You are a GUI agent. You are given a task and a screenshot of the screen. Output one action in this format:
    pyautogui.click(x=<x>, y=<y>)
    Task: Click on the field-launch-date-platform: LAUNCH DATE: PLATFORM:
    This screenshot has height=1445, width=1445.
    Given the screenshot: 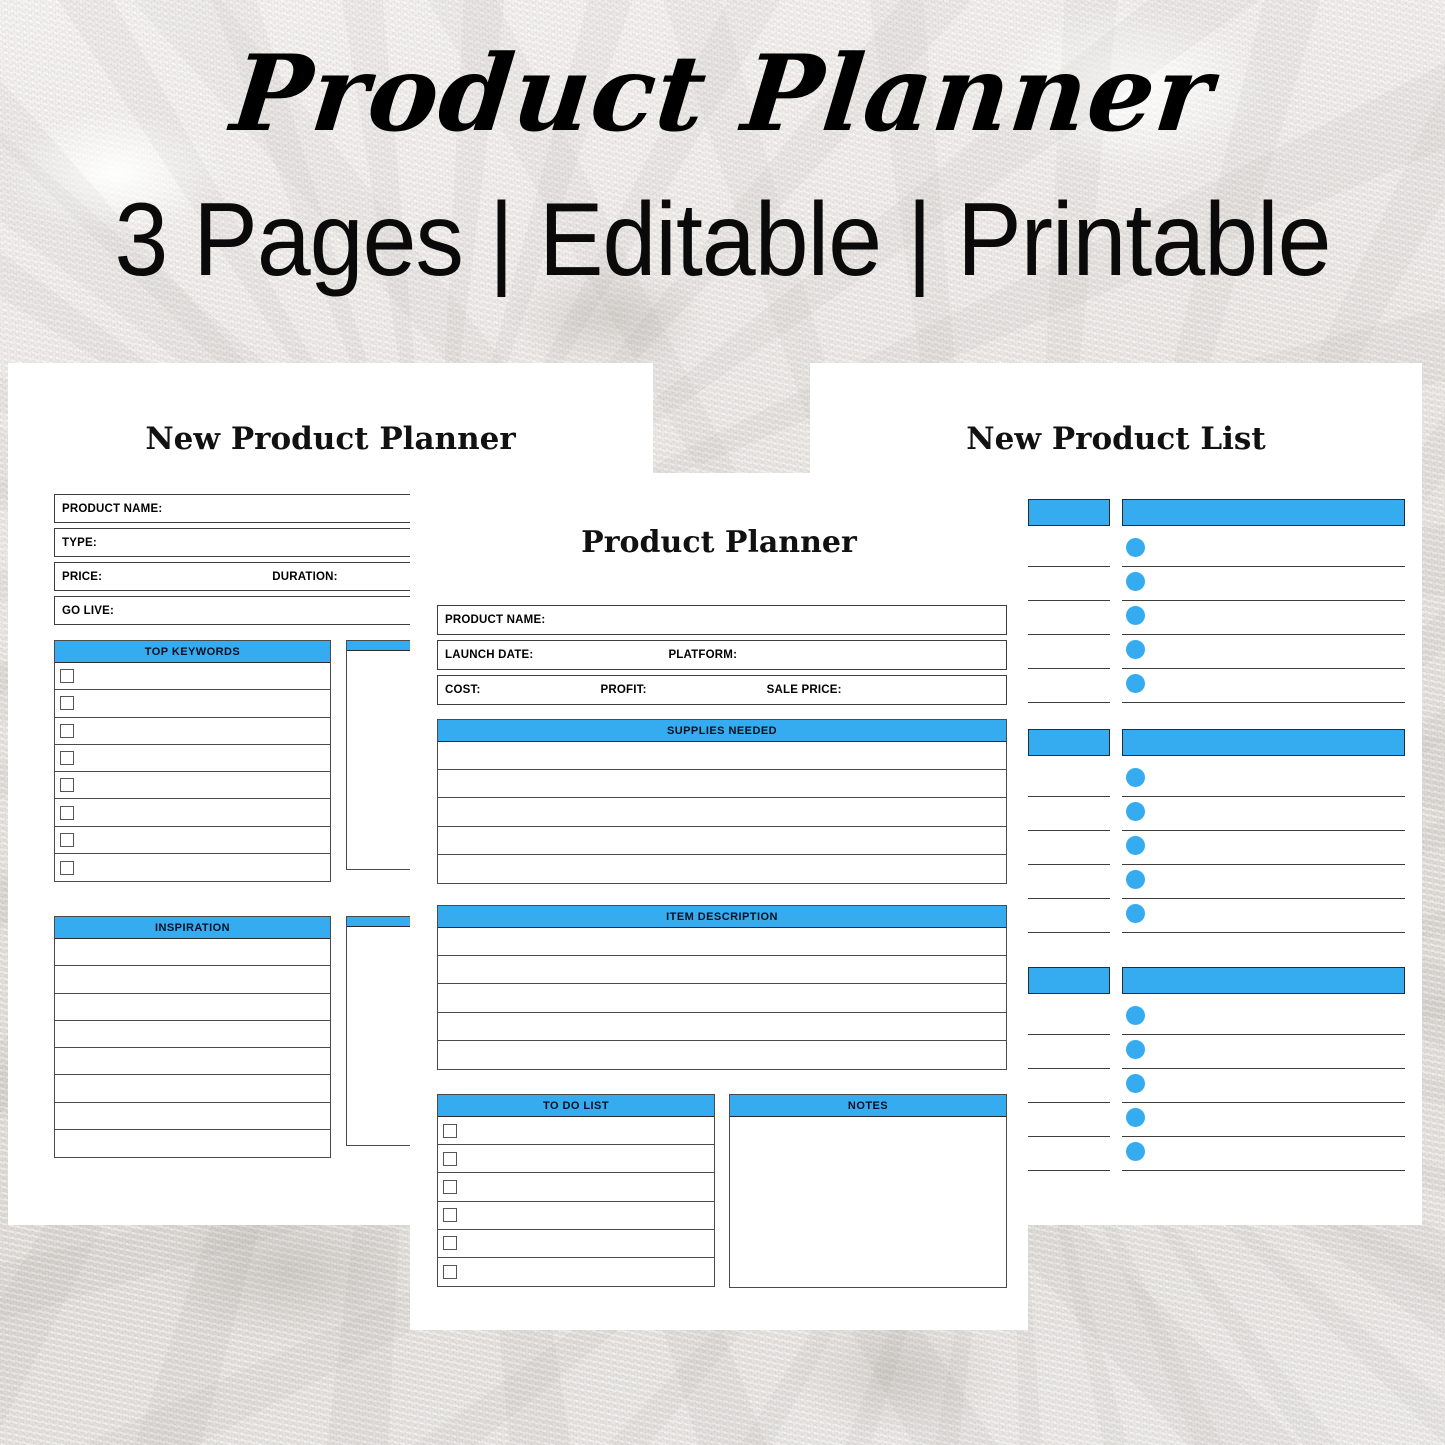 What is the action you would take?
    pyautogui.click(x=722, y=655)
    